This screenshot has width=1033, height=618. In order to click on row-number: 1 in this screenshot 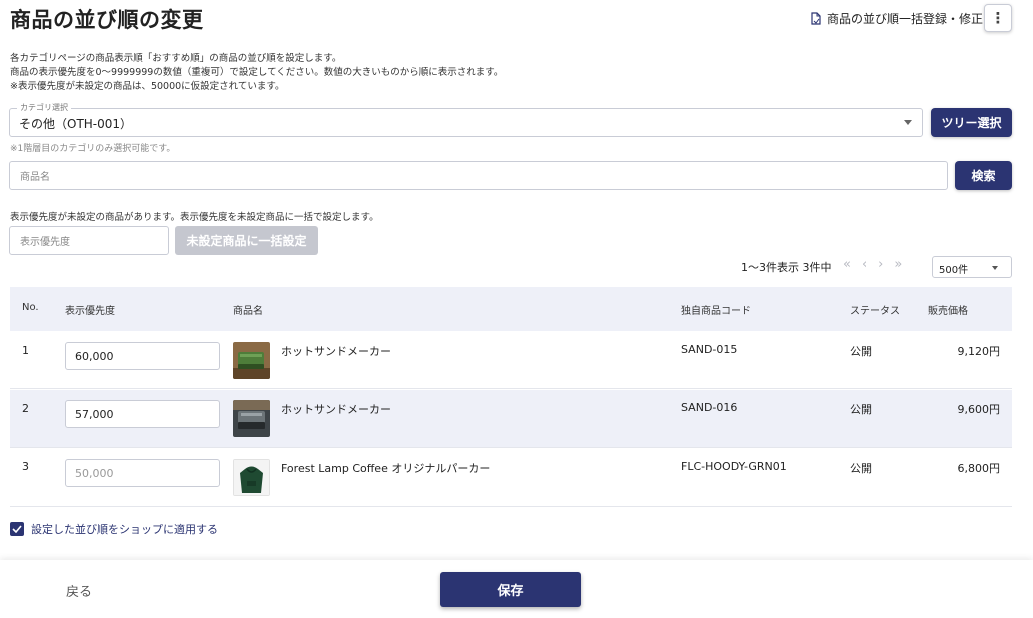, I will do `click(25, 350)`.